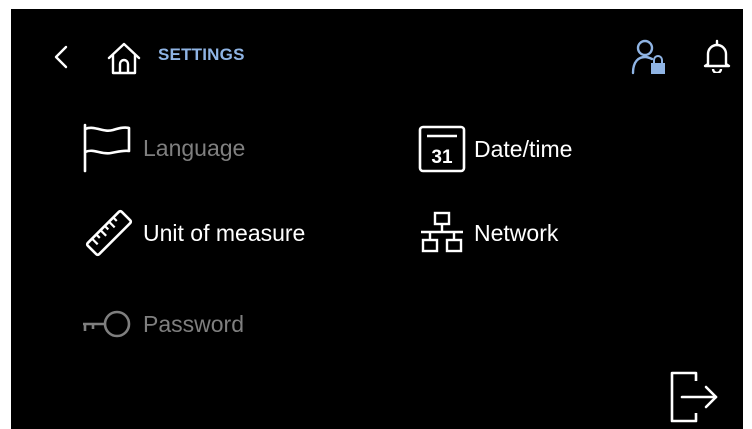 Image resolution: width=752 pixels, height=429 pixels. Describe the element at coordinates (516, 233) in the screenshot. I see `network-label: Network` at that location.